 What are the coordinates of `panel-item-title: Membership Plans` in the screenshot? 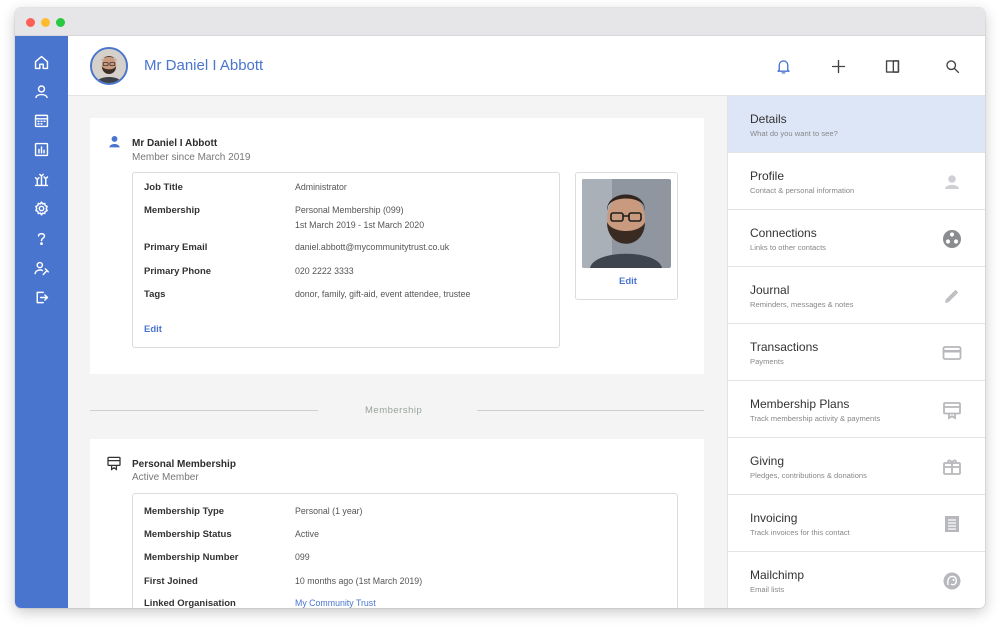 It's located at (800, 404).